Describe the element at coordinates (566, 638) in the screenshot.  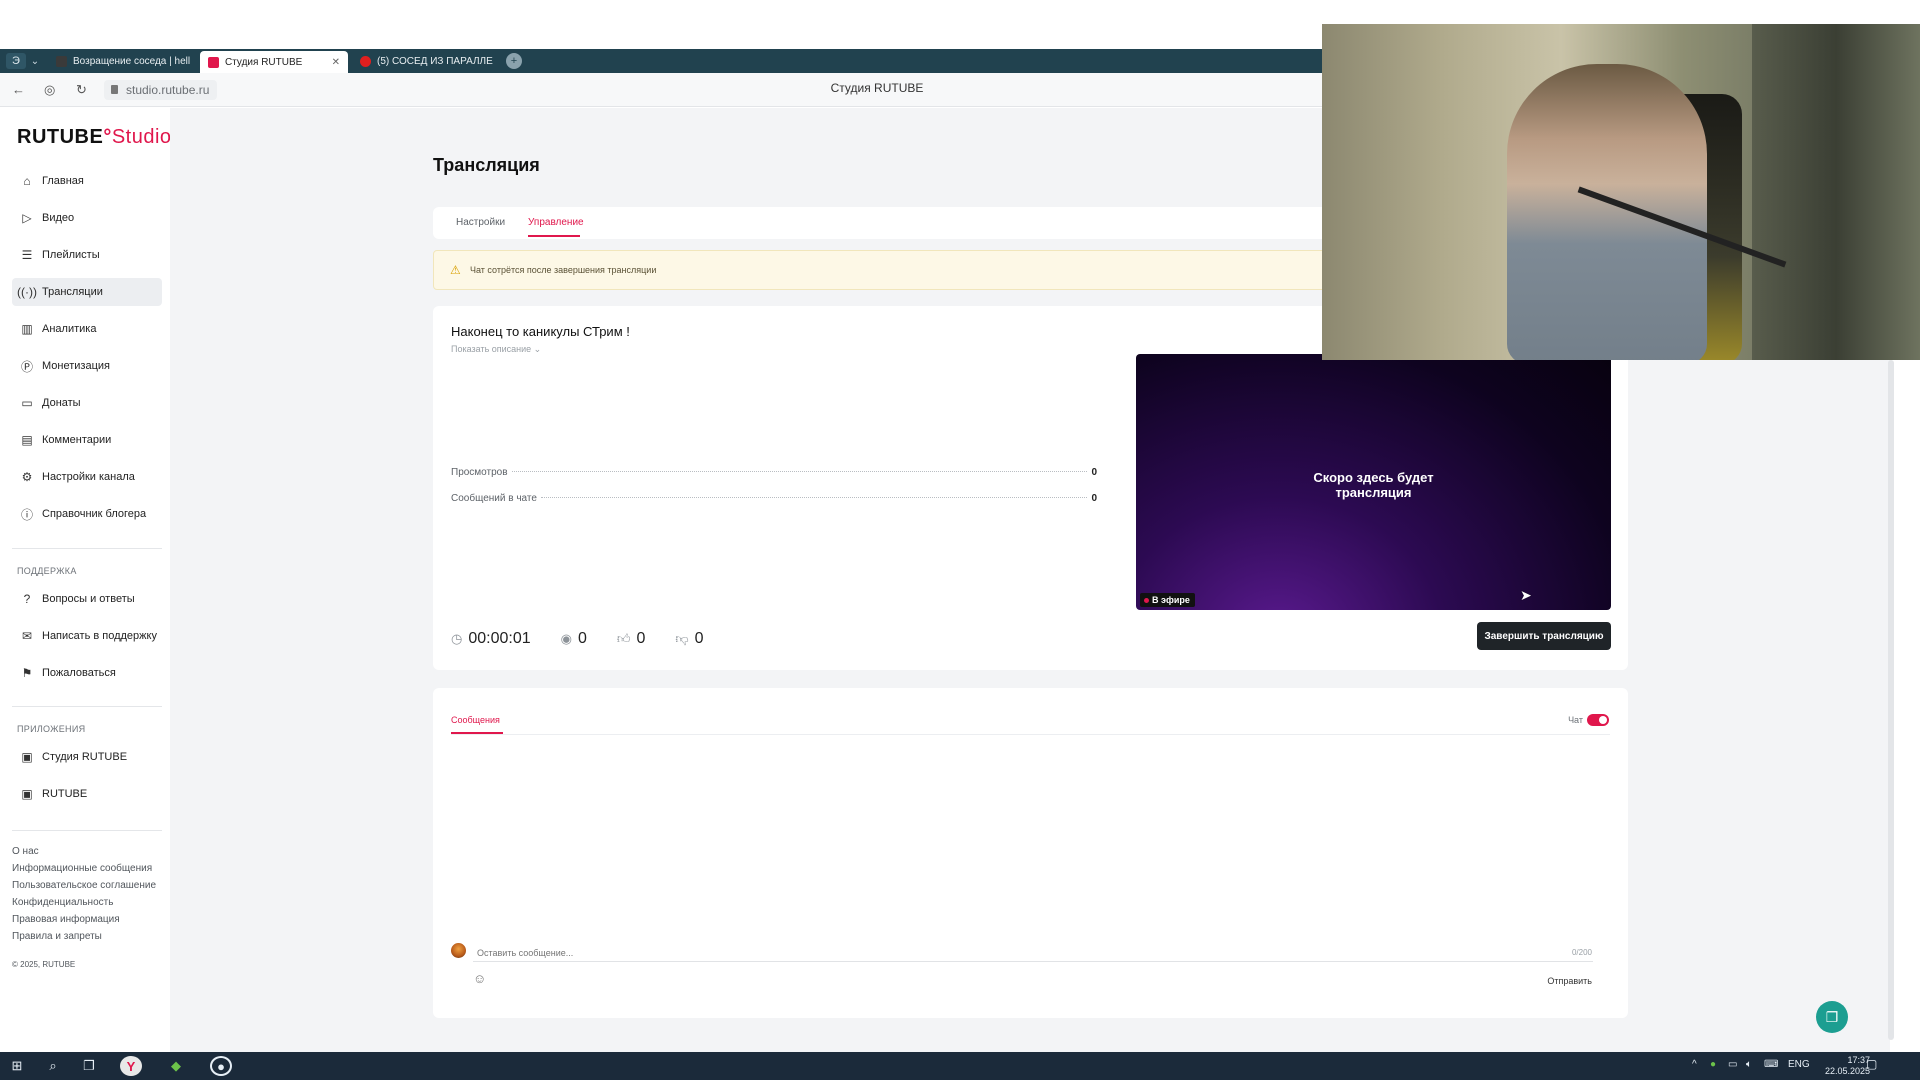
I see `viewers-icon: ◉` at that location.